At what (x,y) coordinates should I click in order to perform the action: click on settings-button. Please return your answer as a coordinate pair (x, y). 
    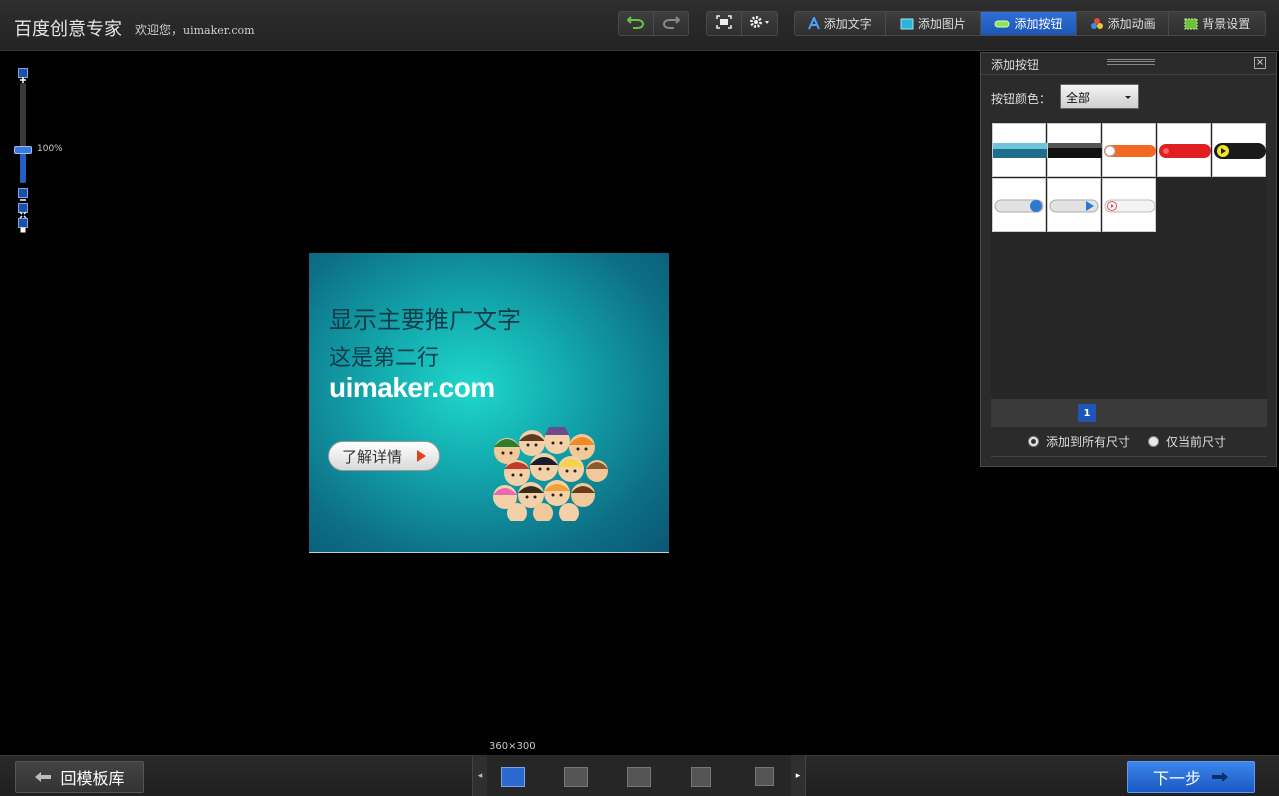
    Looking at the image, I should click on (759, 23).